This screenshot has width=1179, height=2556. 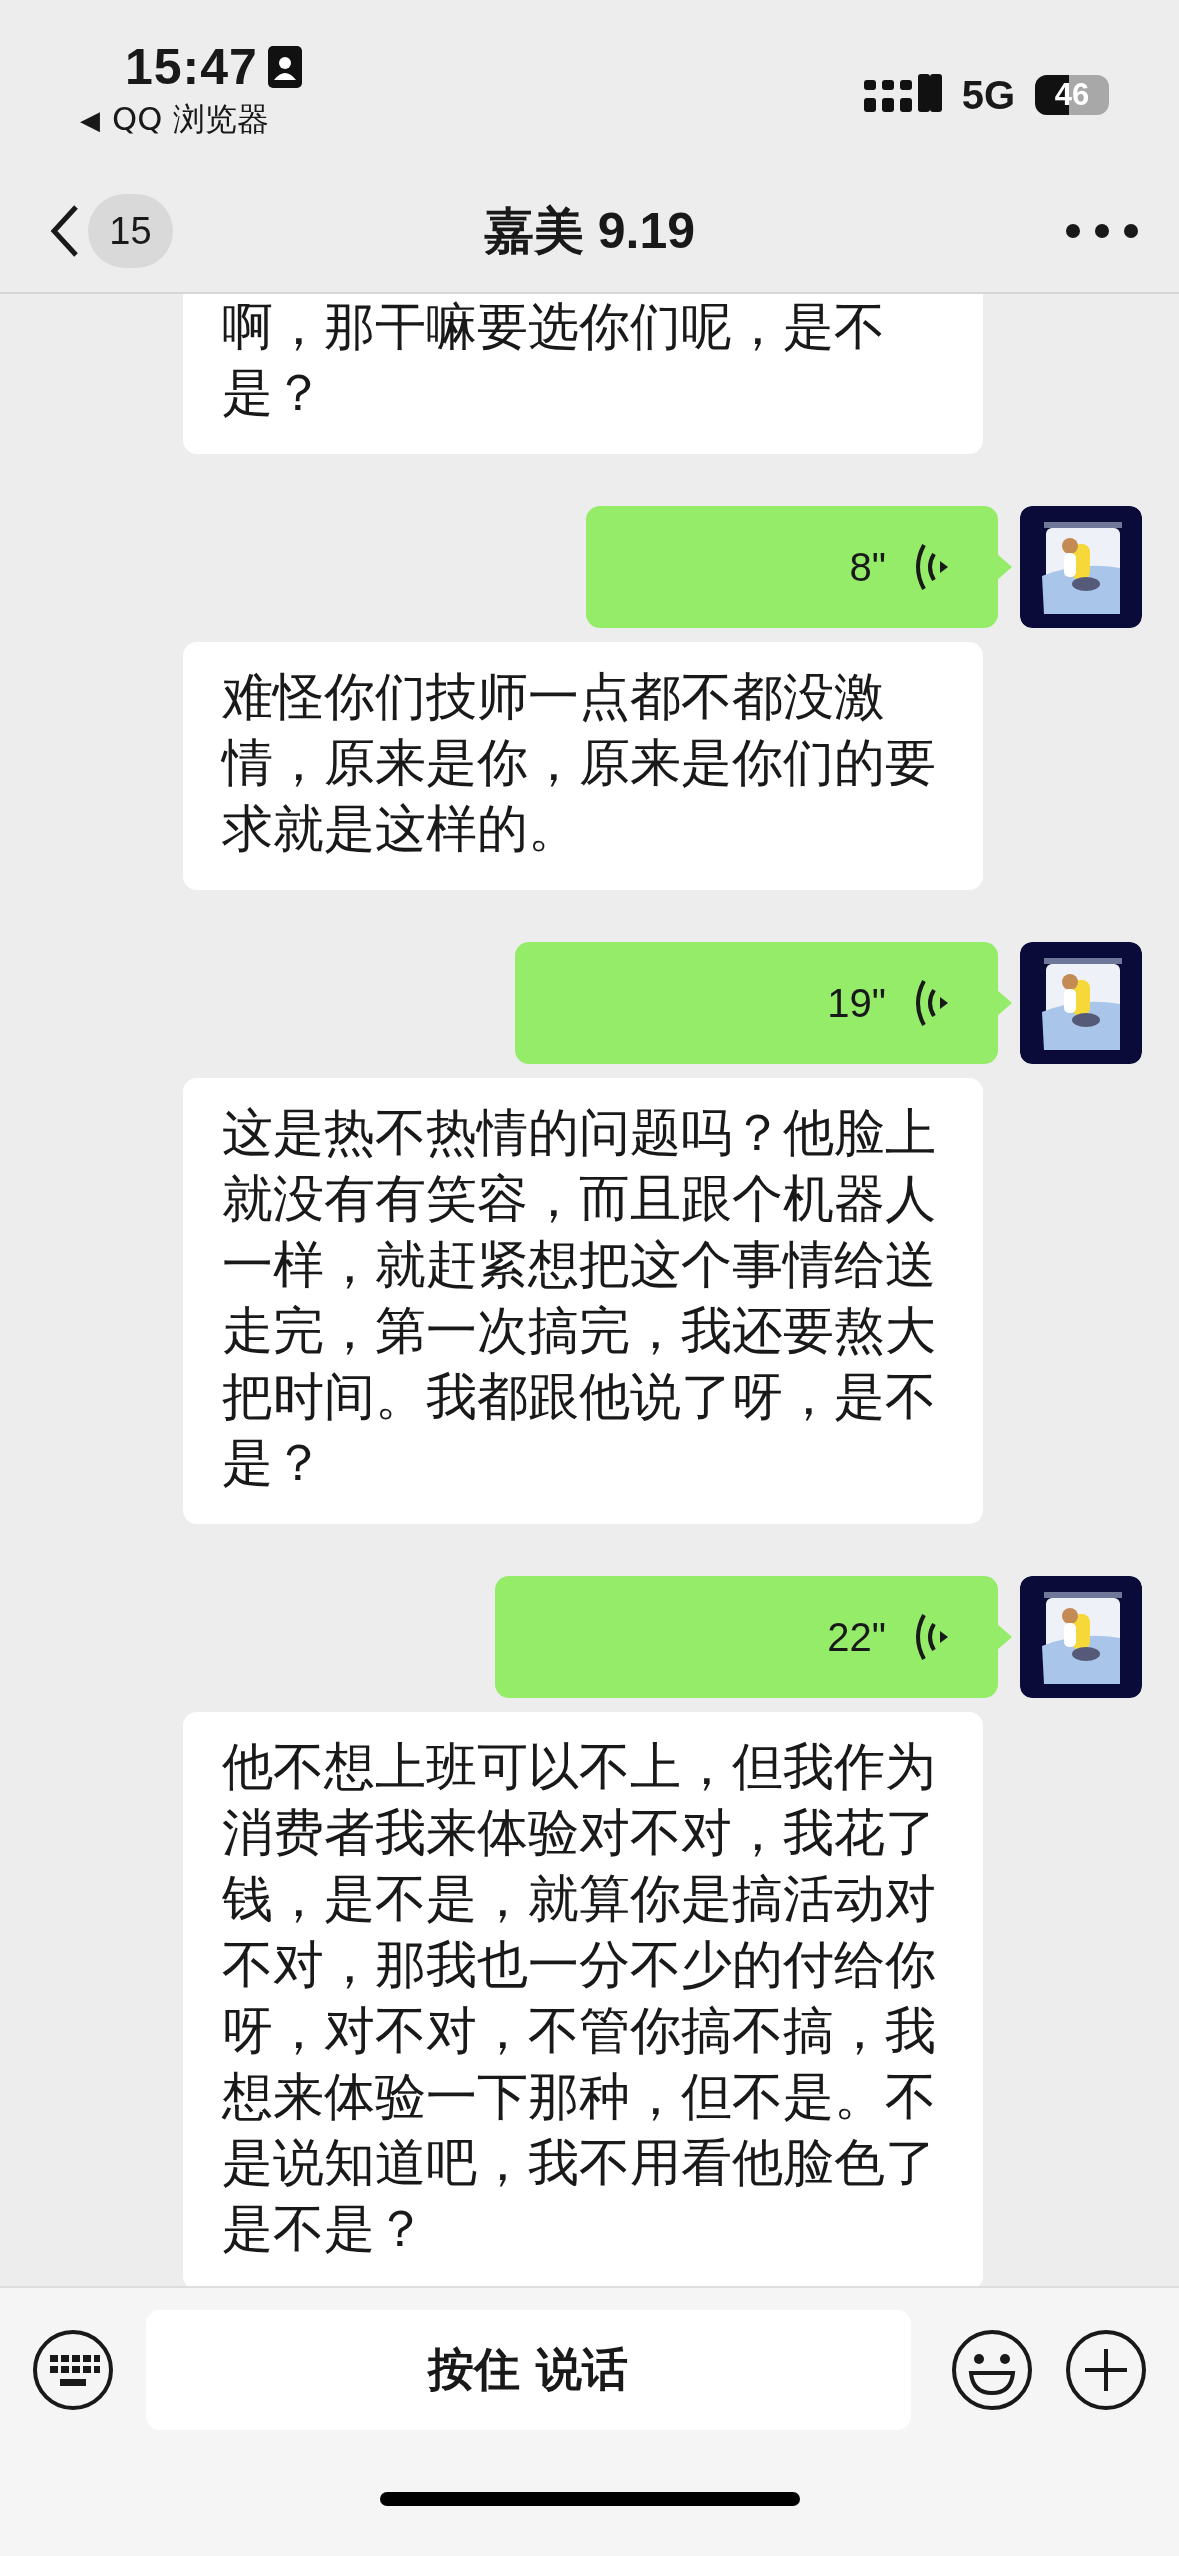 I want to click on back-icon, so click(x=65, y=231).